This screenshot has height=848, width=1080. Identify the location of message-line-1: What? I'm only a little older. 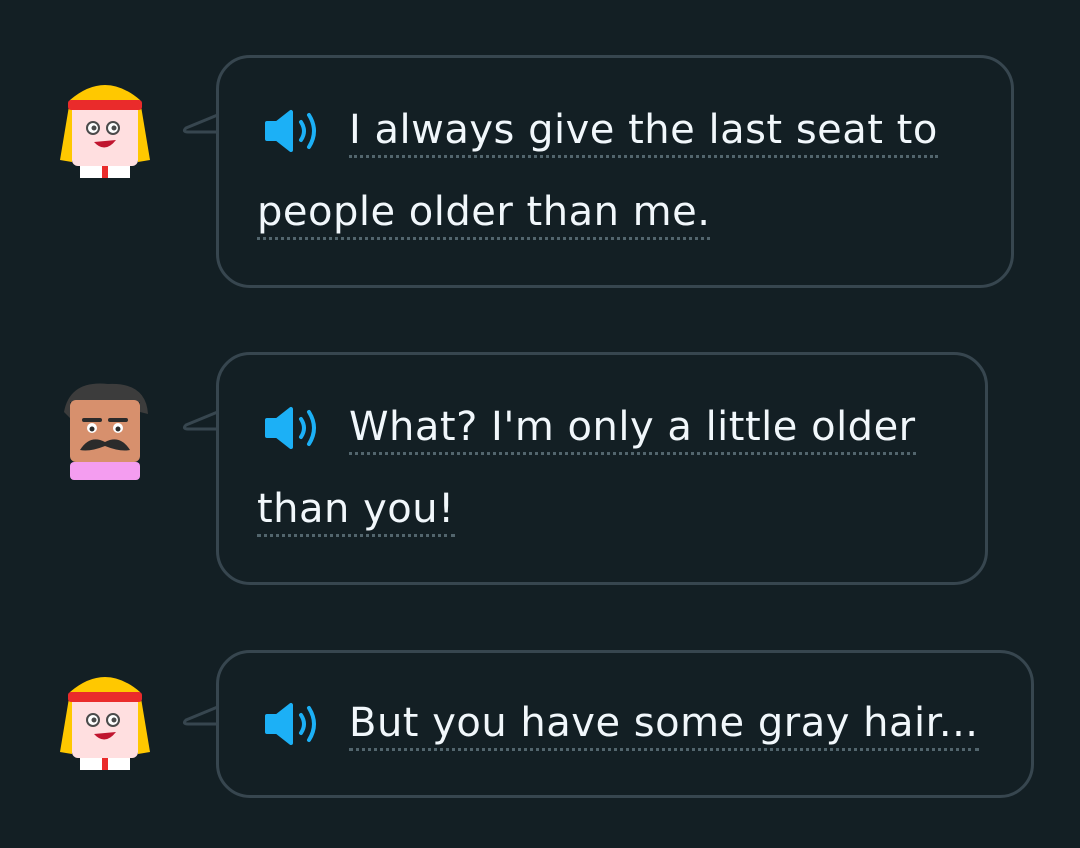
(632, 428).